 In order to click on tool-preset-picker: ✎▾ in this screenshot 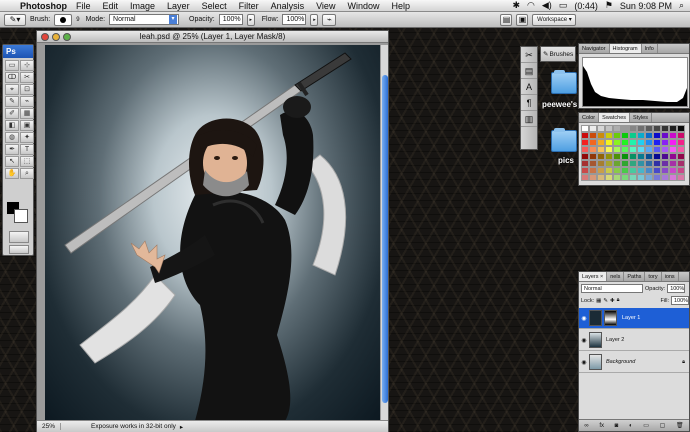, I will do `click(15, 19)`.